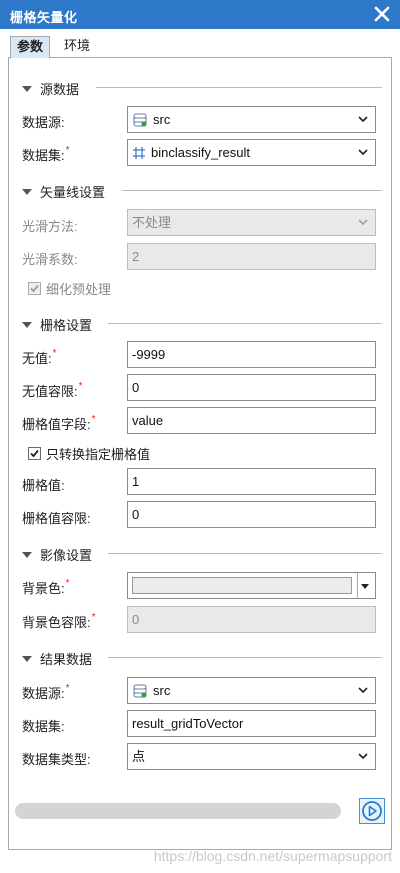  Describe the element at coordinates (251, 690) in the screenshot. I see `result-datasource-select: src` at that location.